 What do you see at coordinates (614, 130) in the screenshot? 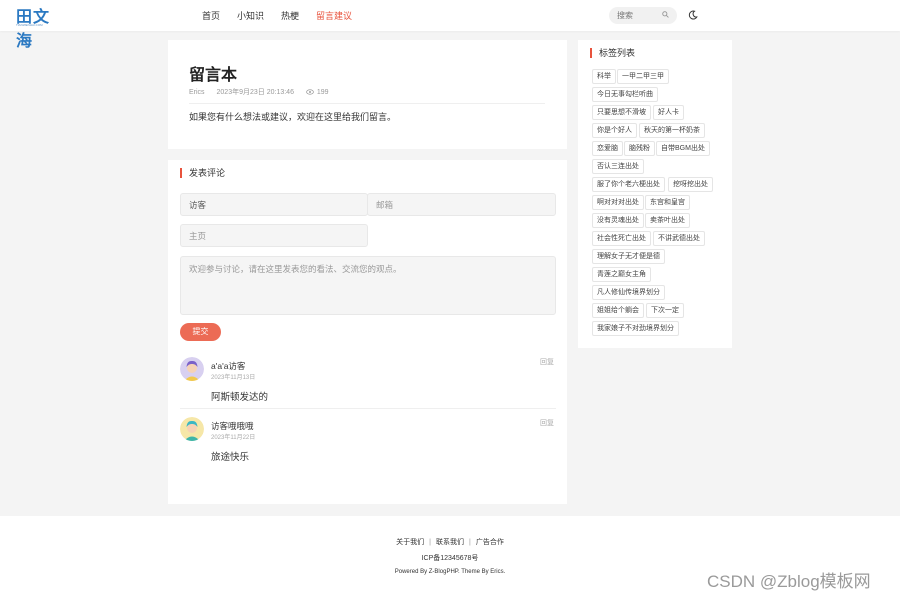
I see `tag-item: 你是个好人` at bounding box center [614, 130].